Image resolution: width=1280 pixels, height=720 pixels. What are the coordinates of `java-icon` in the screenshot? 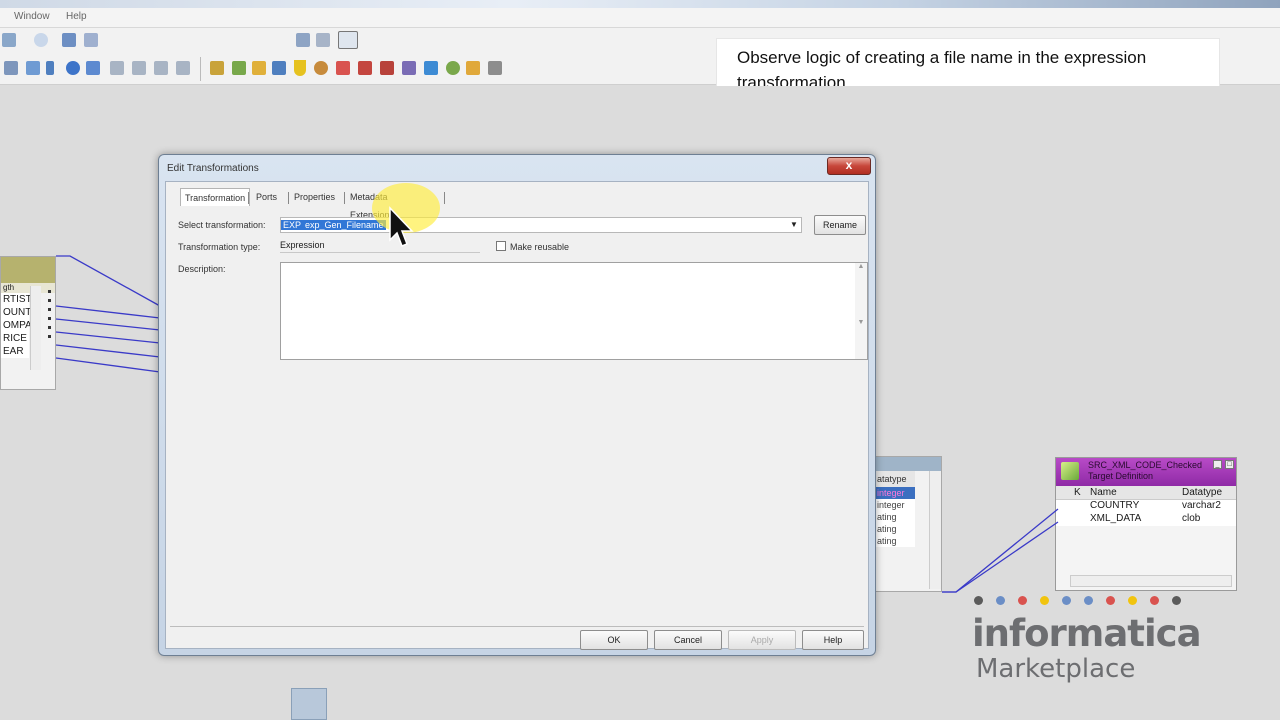 It's located at (431, 68).